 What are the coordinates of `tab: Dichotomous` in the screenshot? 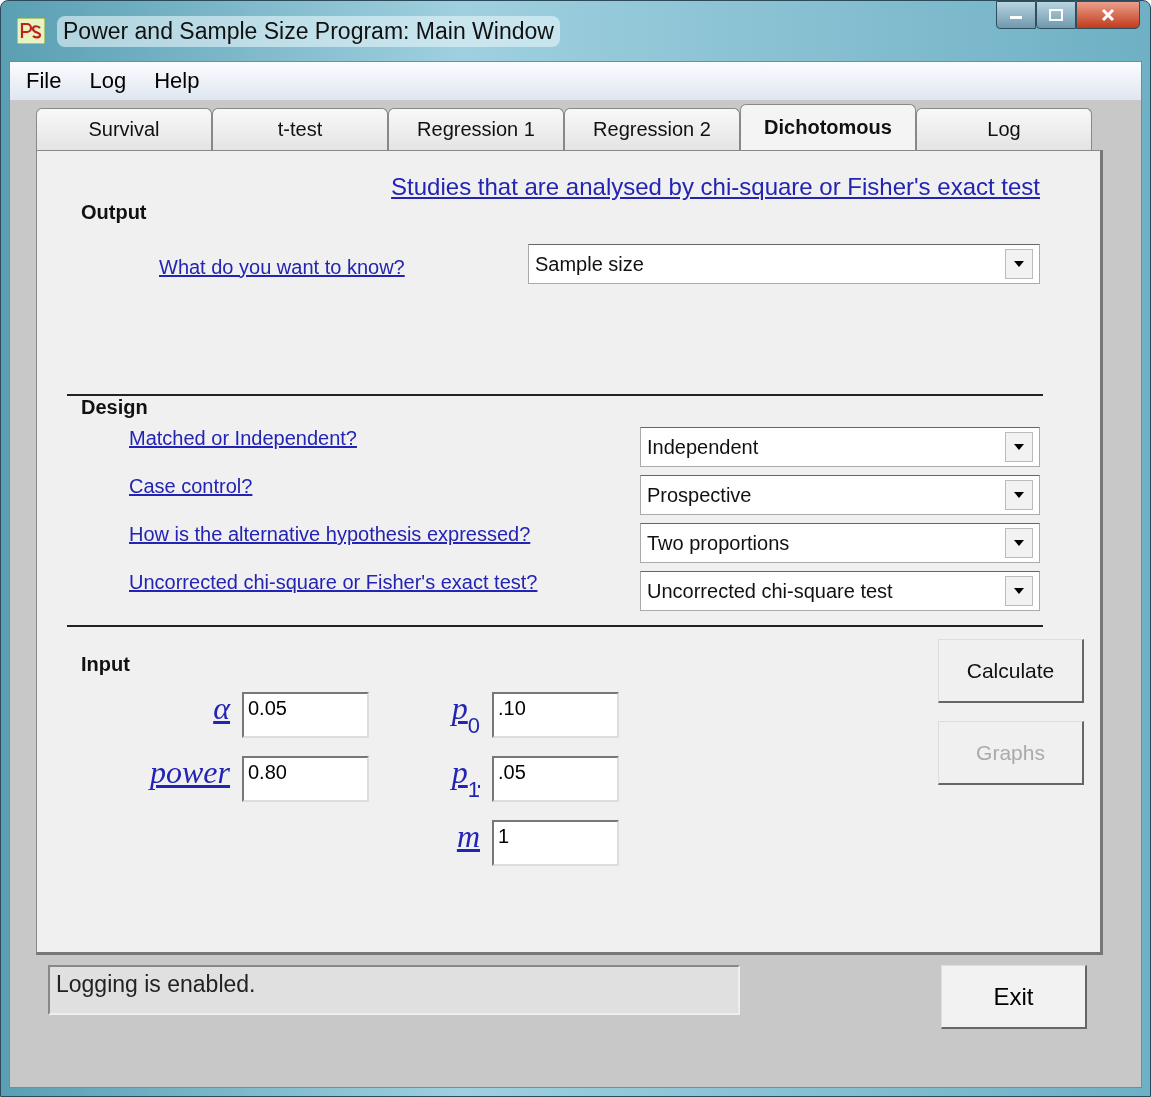 It's located at (828, 127).